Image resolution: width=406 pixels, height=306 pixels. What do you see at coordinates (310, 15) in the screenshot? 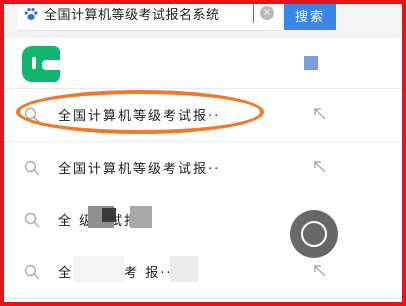
I see `search-button: 搜索` at bounding box center [310, 15].